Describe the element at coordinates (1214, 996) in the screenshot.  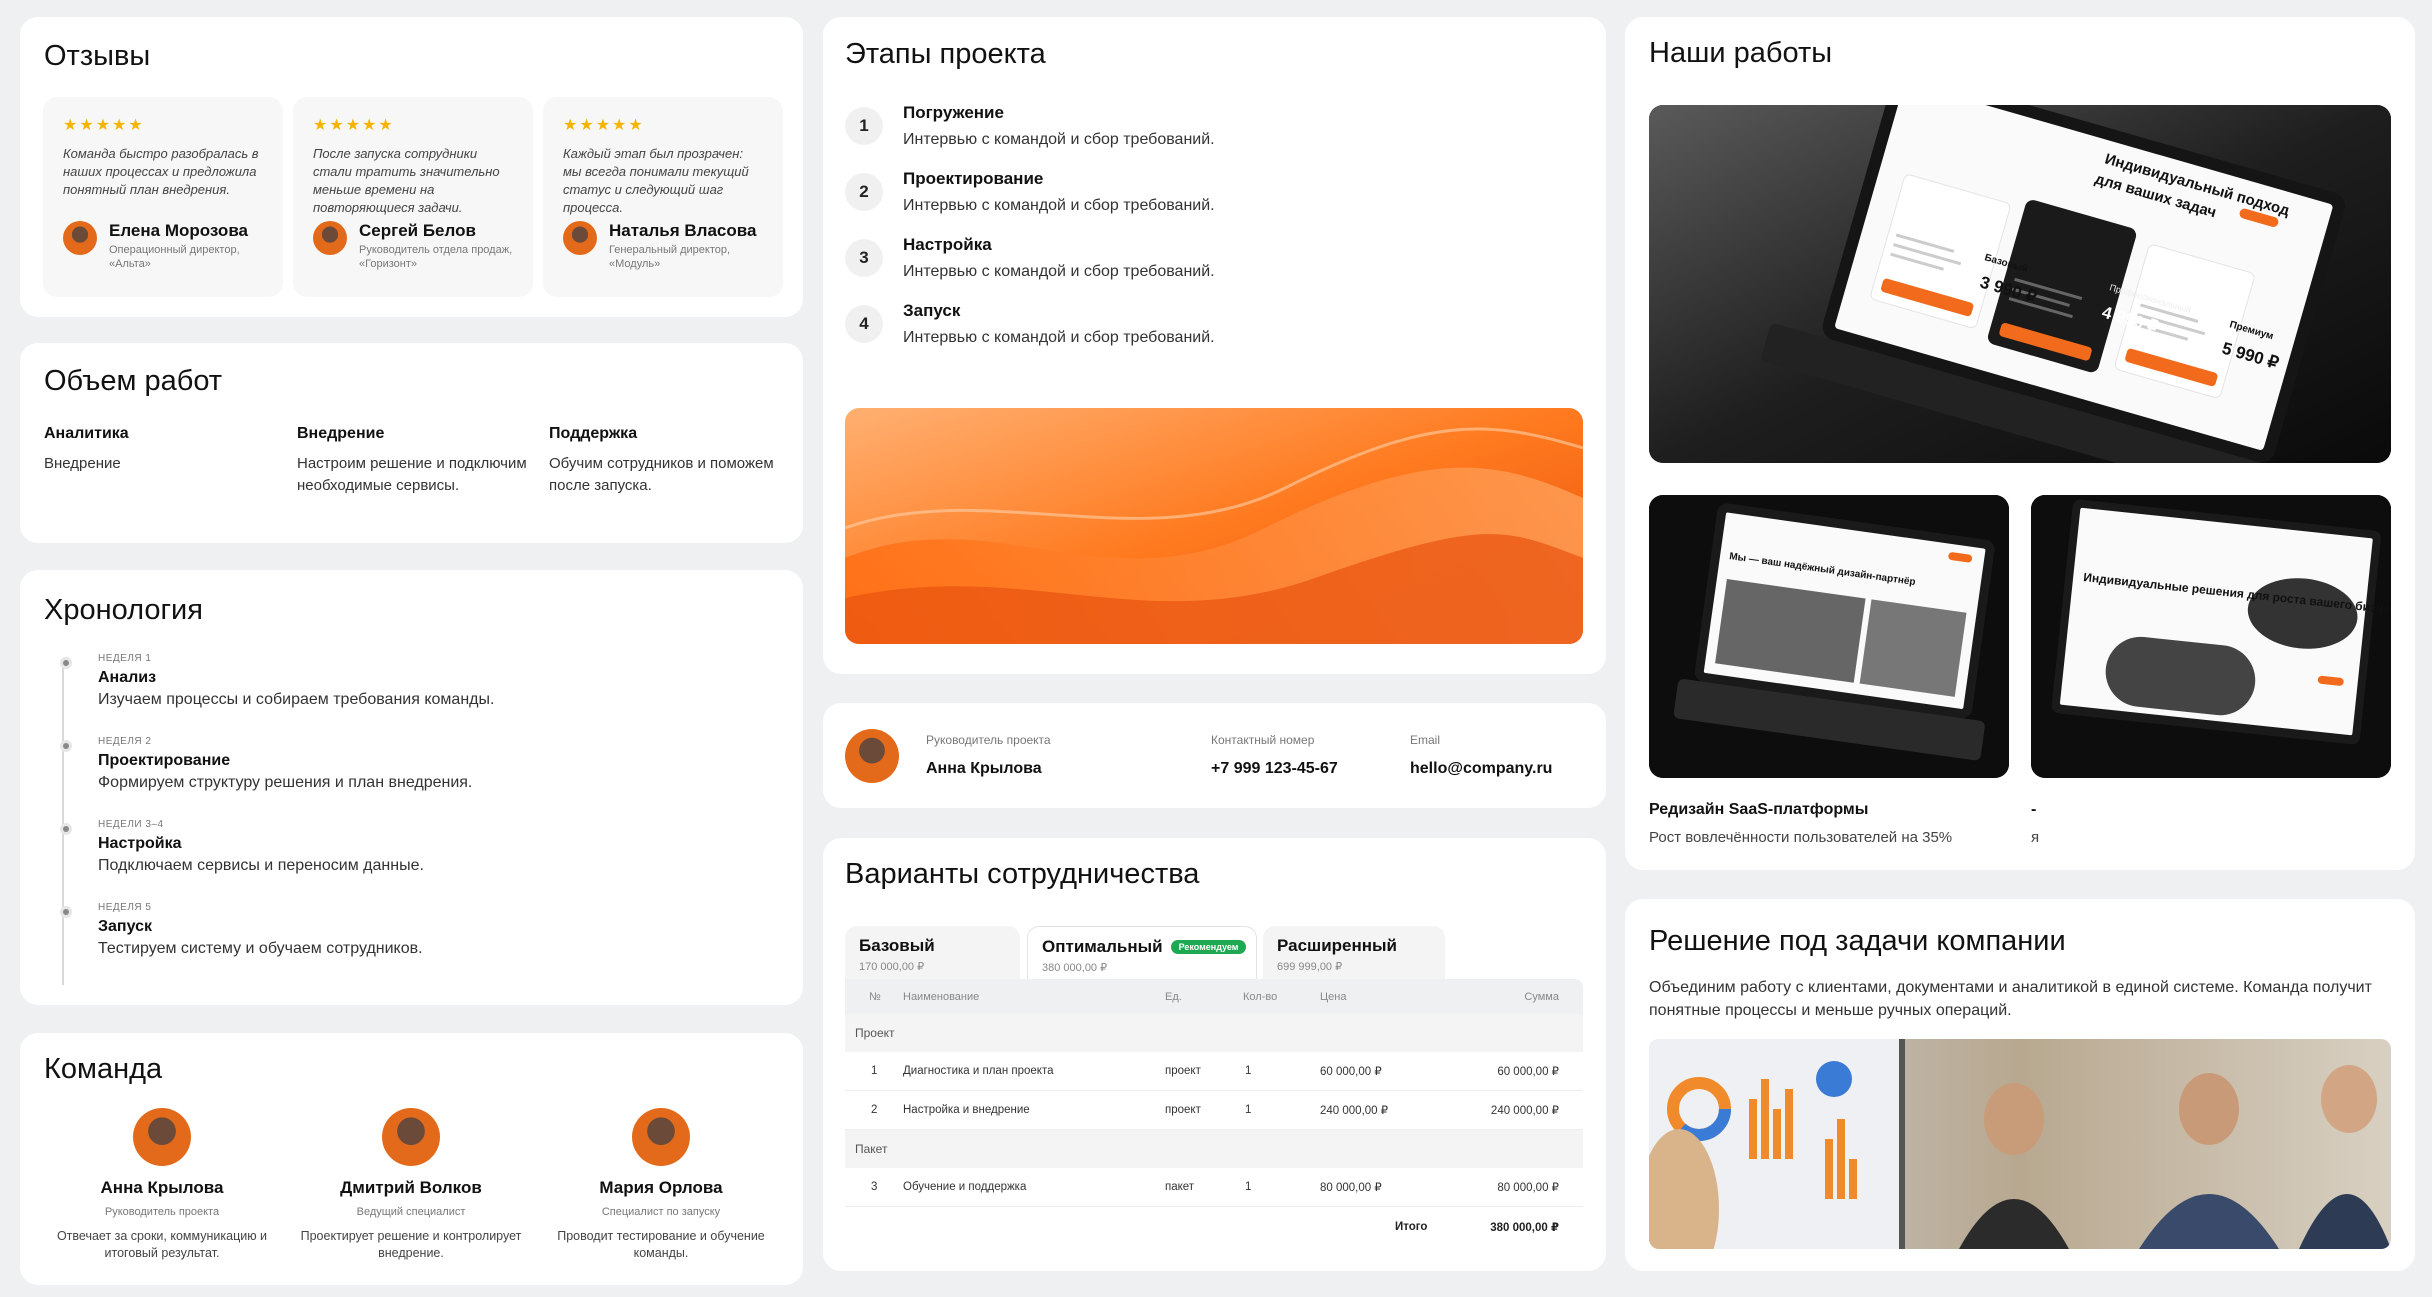
I see `table-header: № Наименование Ед. Кол-во Цена Сумма` at that location.